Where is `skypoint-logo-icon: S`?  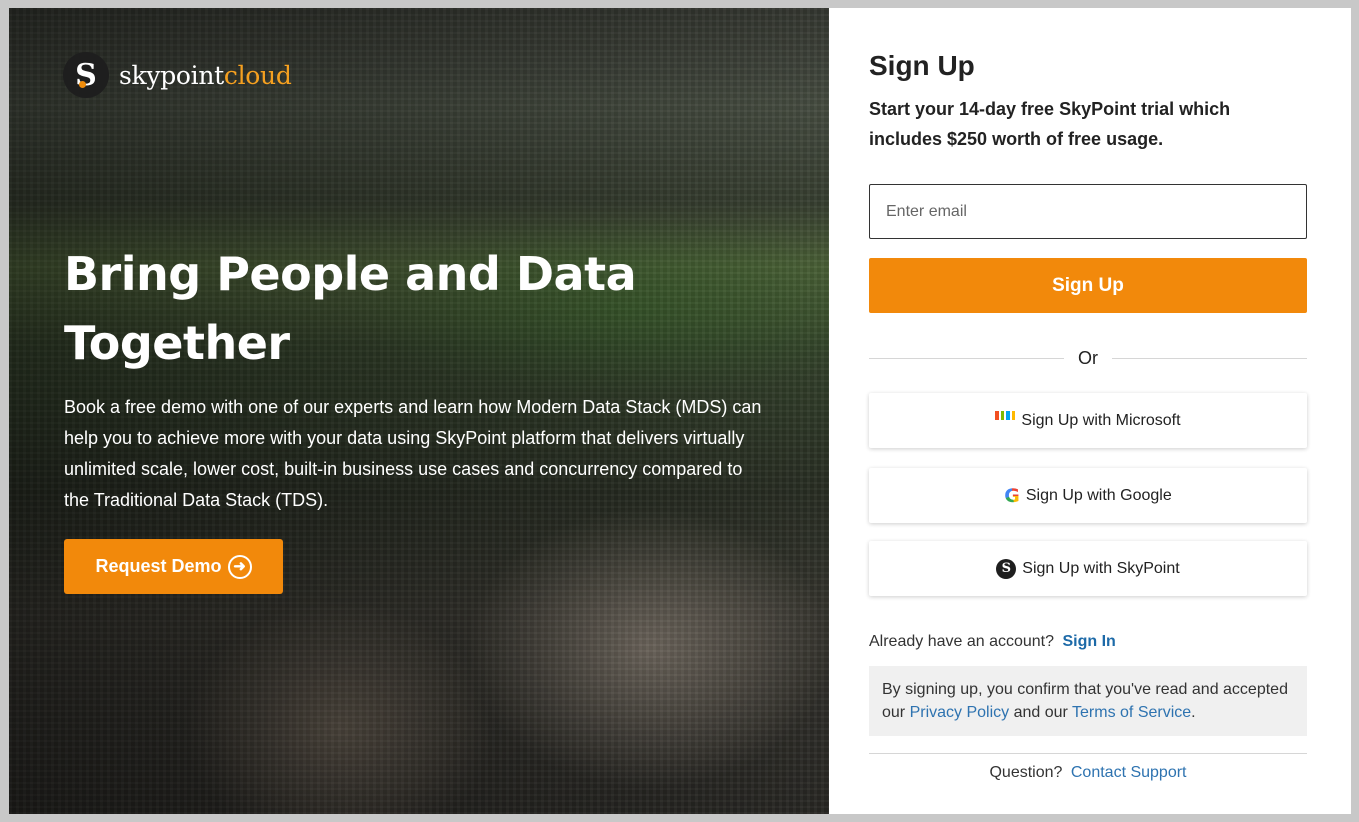 skypoint-logo-icon: S is located at coordinates (86, 75).